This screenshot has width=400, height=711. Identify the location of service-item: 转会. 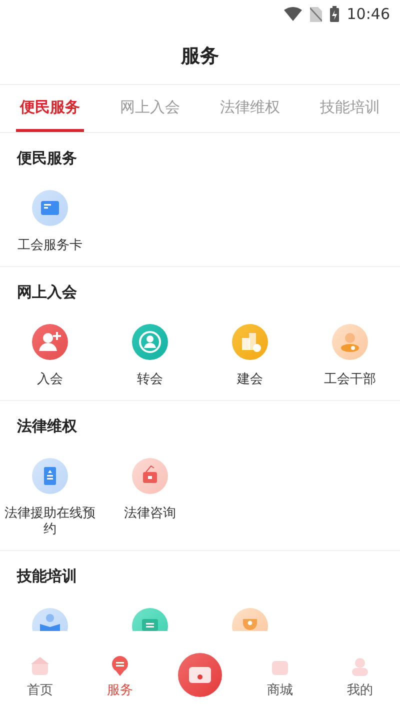
(150, 356).